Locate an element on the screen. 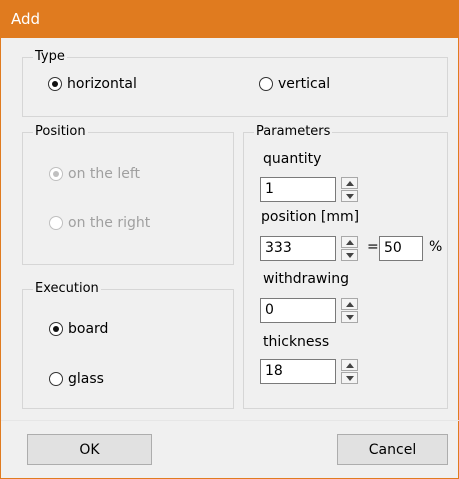 The width and height of the screenshot is (459, 479). ok-button: OK is located at coordinates (89, 449).